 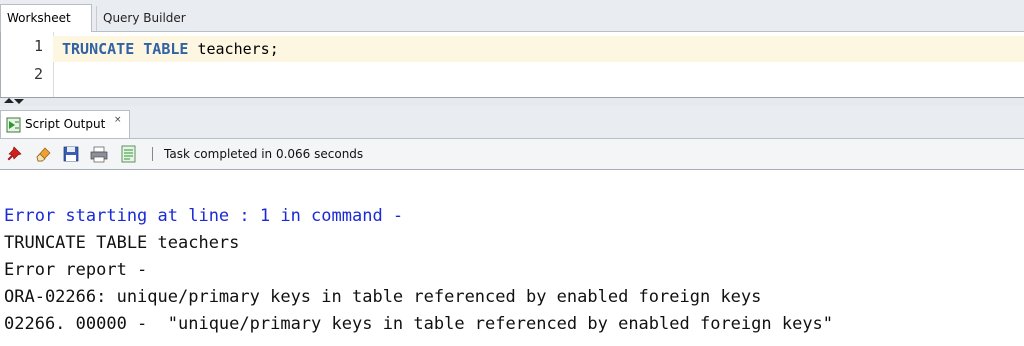 What do you see at coordinates (129, 154) in the screenshot?
I see `document-icon` at bounding box center [129, 154].